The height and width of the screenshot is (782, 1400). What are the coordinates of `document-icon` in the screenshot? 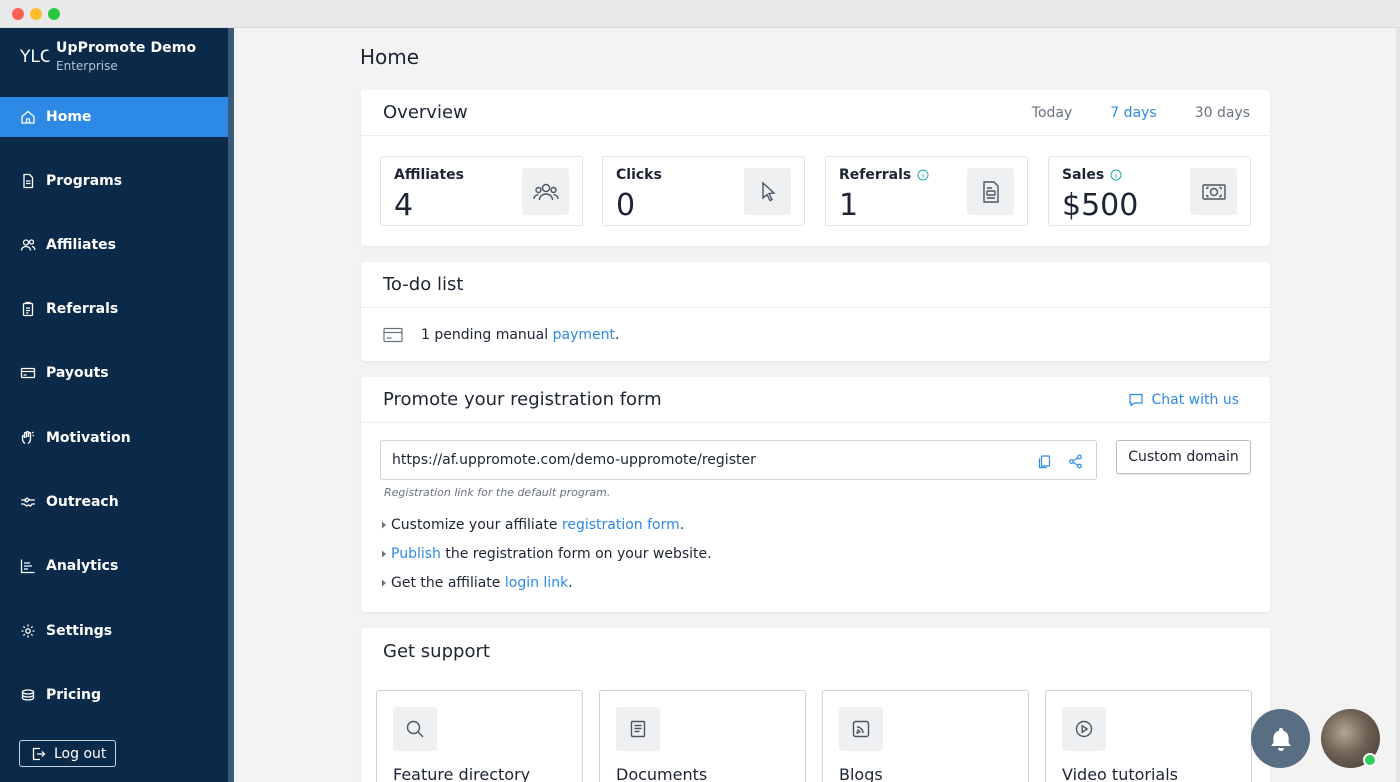 It's located at (28, 181).